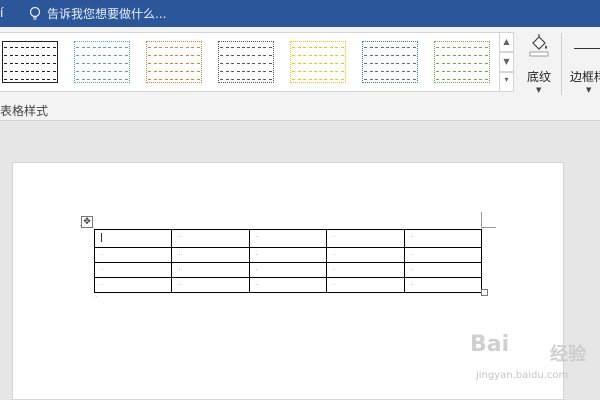 The image size is (600, 400). I want to click on border-line-icon, so click(587, 48).